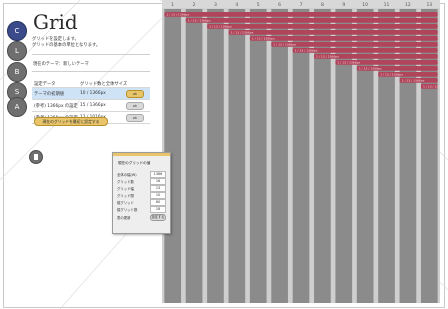  Describe the element at coordinates (158, 181) in the screenshot. I see `dialog-row-input: 16` at that location.